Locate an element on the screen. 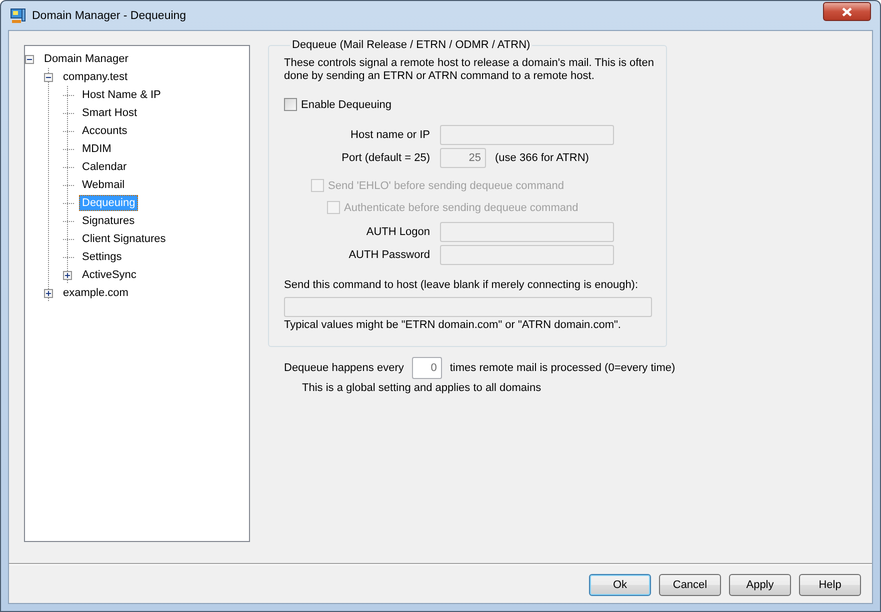 The height and width of the screenshot is (612, 881). field-label: Port (default = 25) is located at coordinates (385, 158).